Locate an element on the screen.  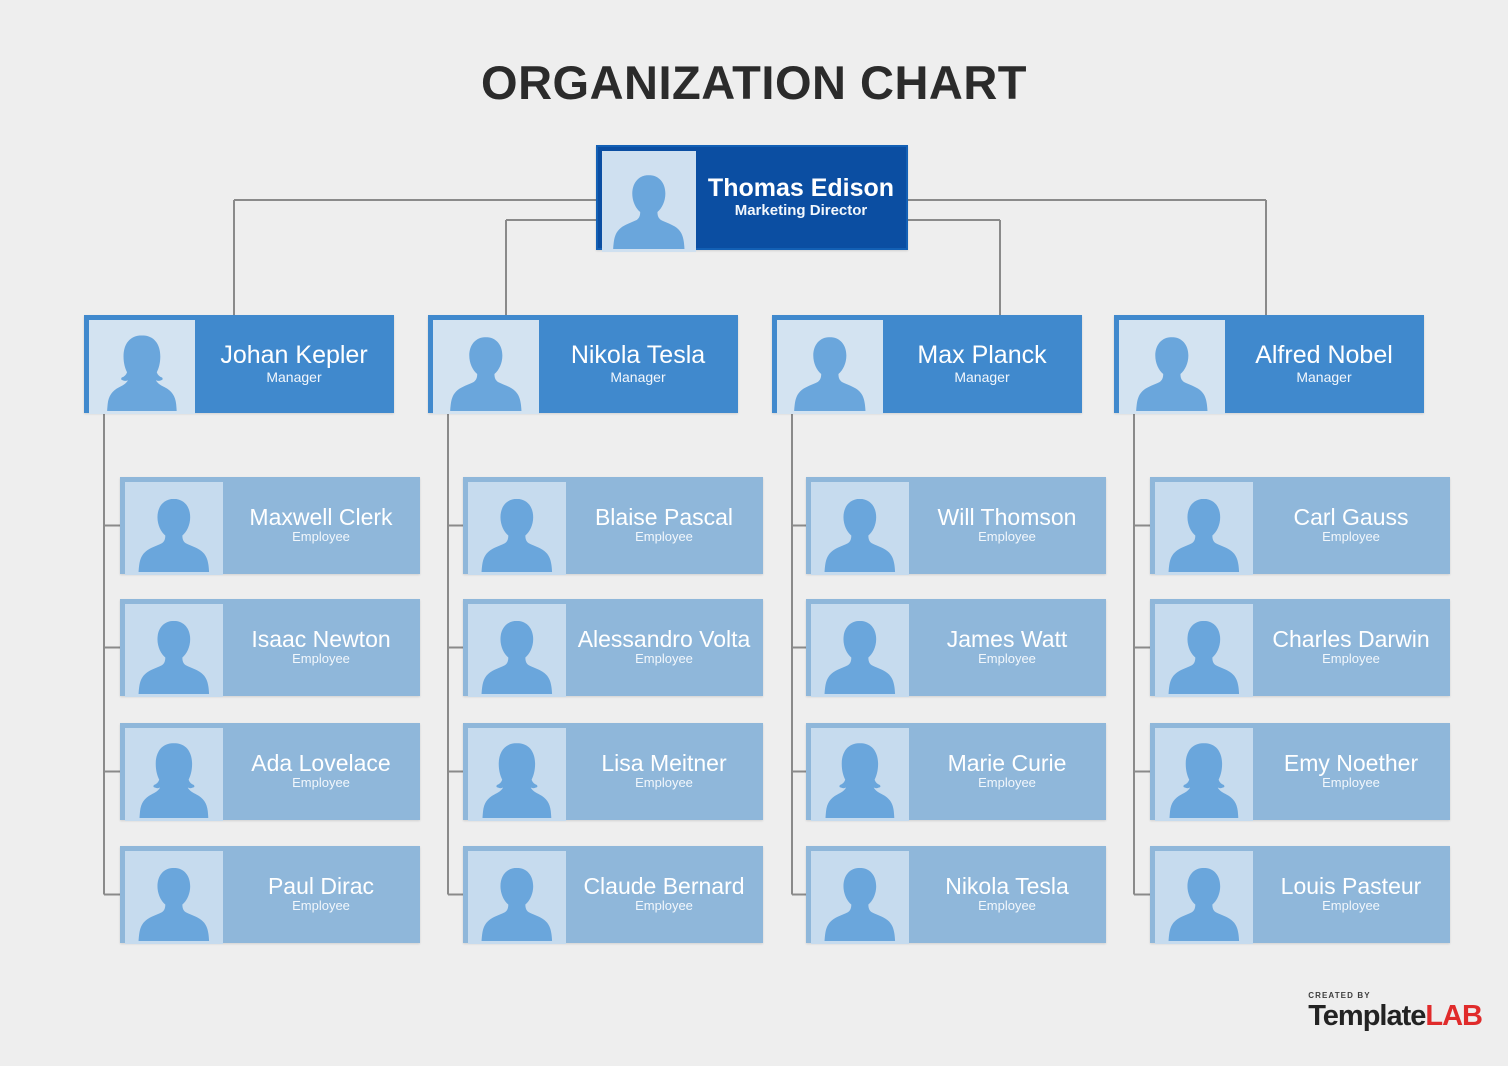
node-employee-4-1: Carl Gauss Employee is located at coordinates (1300, 526).